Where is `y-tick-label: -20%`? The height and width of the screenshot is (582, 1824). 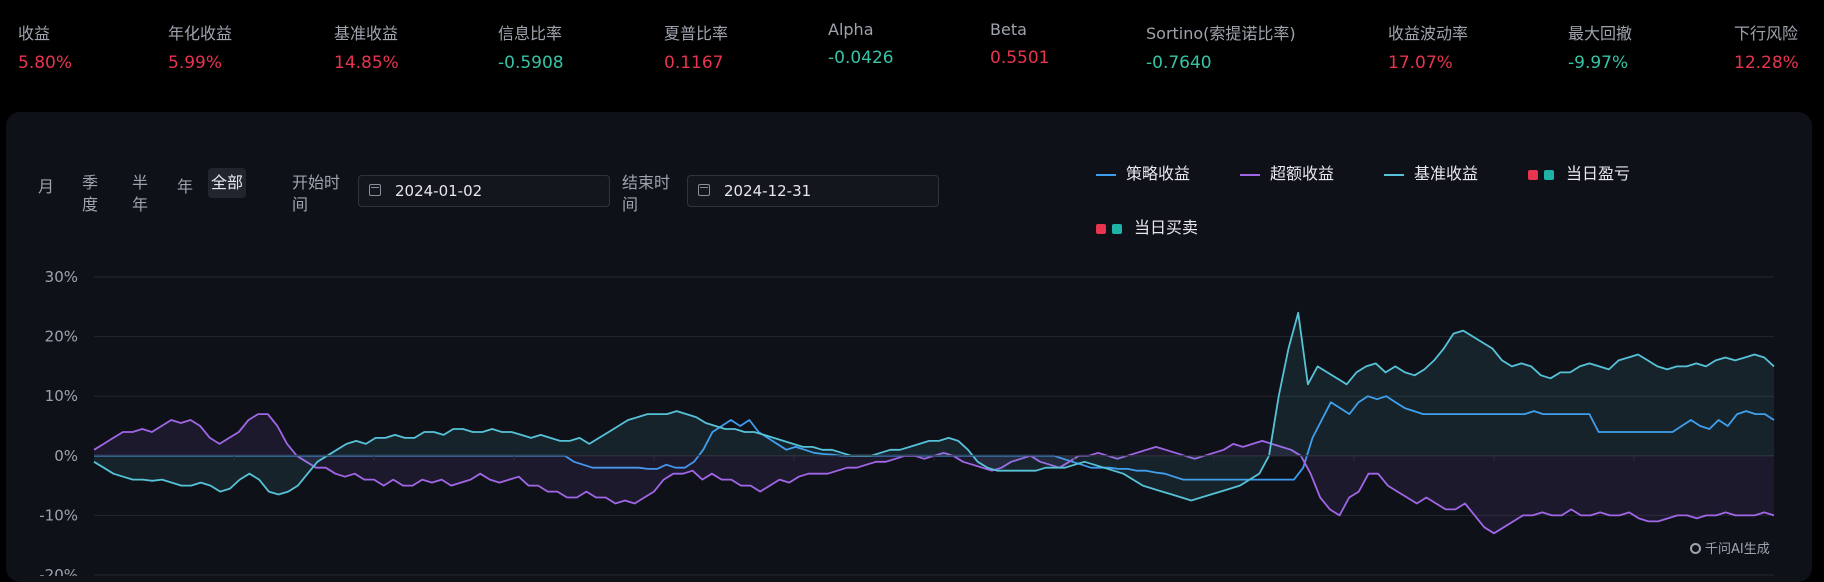
y-tick-label: -20% is located at coordinates (58, 571).